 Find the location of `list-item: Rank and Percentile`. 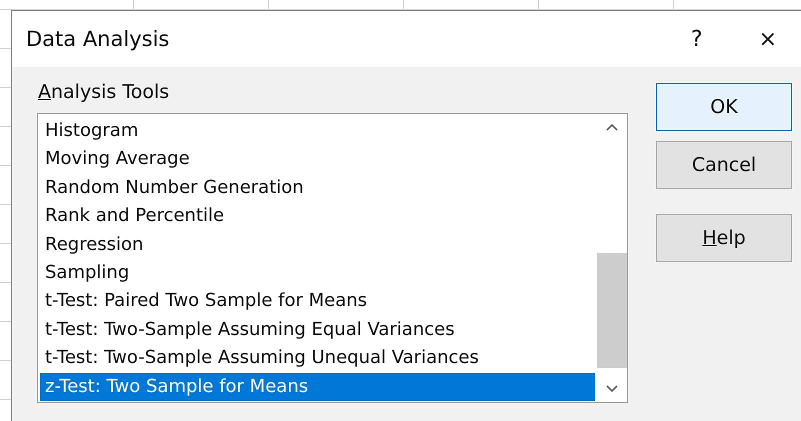

list-item: Rank and Percentile is located at coordinates (317, 216).